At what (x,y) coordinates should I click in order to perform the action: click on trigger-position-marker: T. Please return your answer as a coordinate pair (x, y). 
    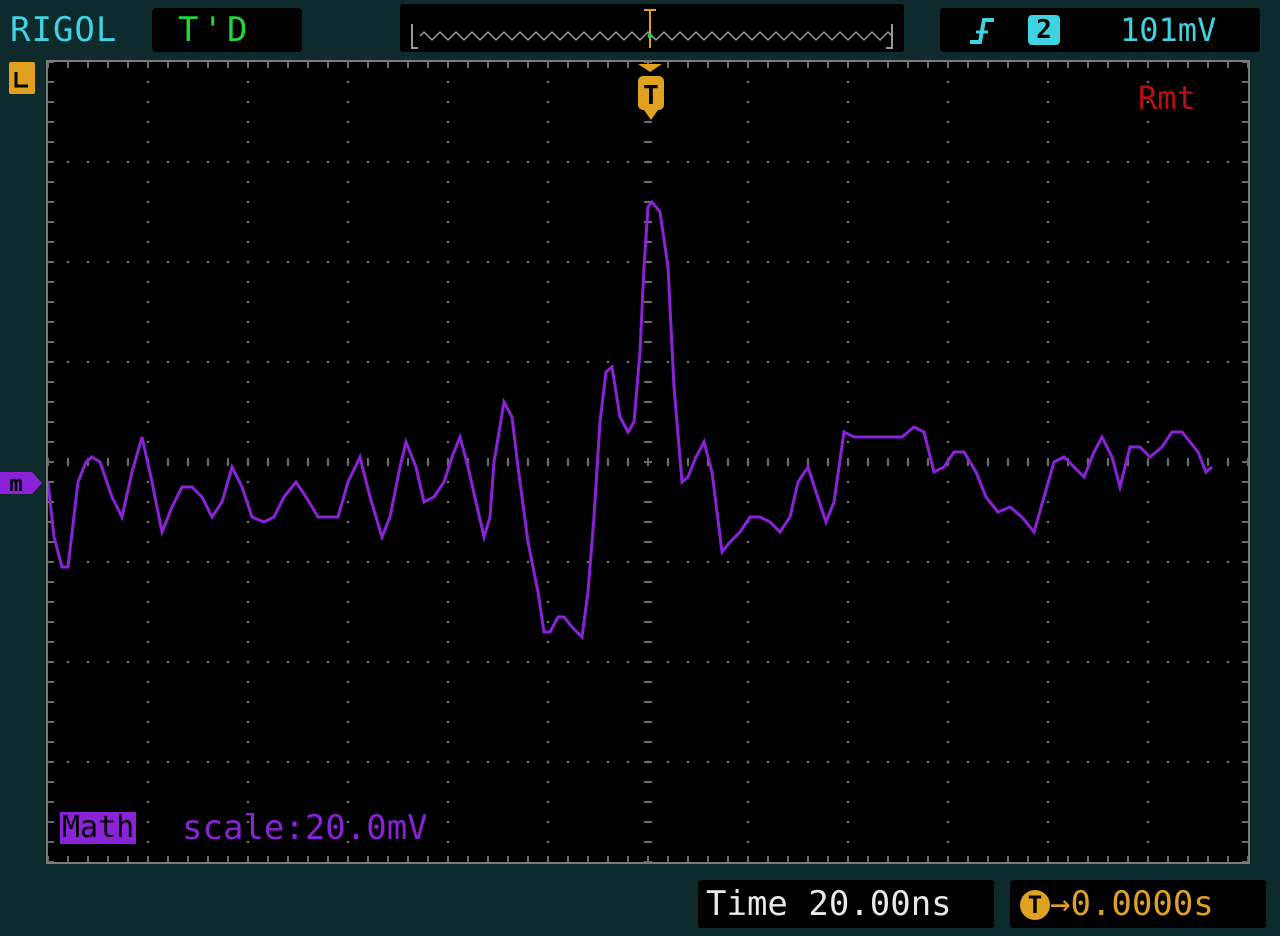
    Looking at the image, I should click on (651, 94).